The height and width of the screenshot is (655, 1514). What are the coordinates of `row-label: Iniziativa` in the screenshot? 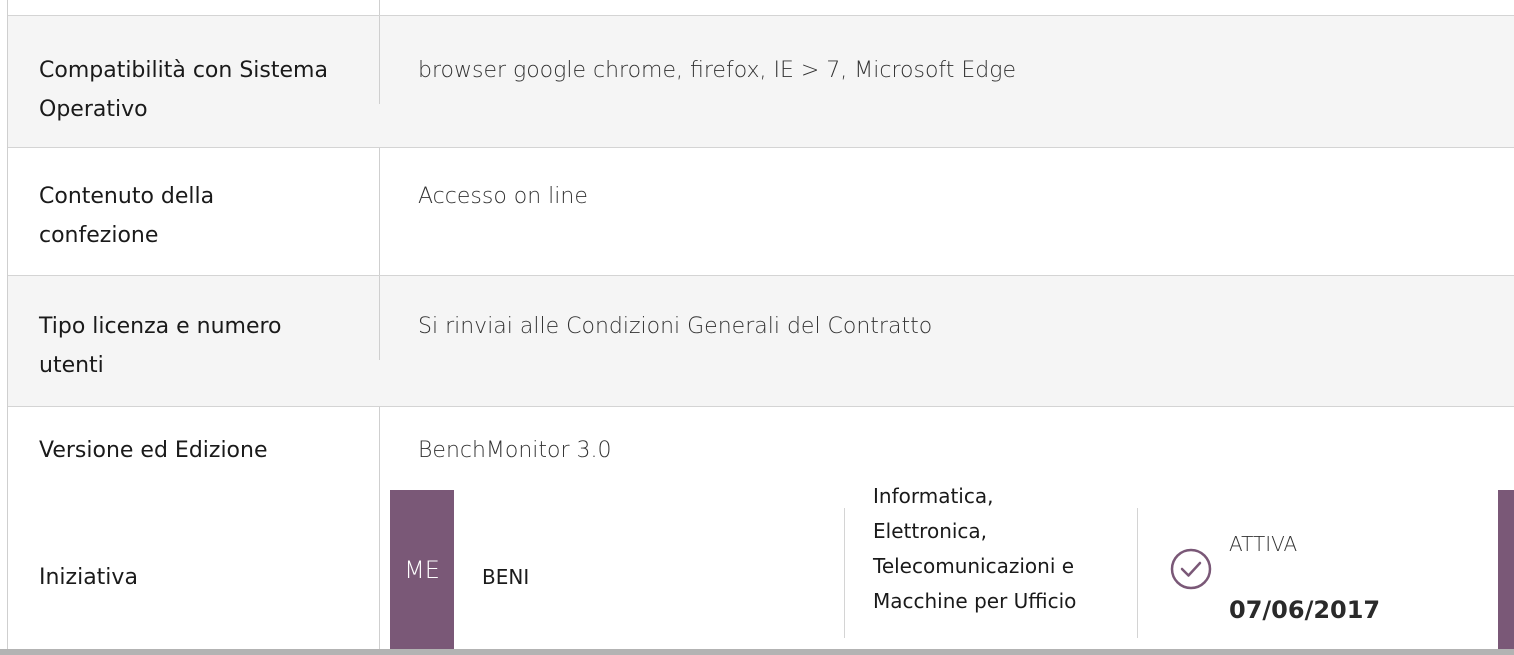 It's located at (88, 577).